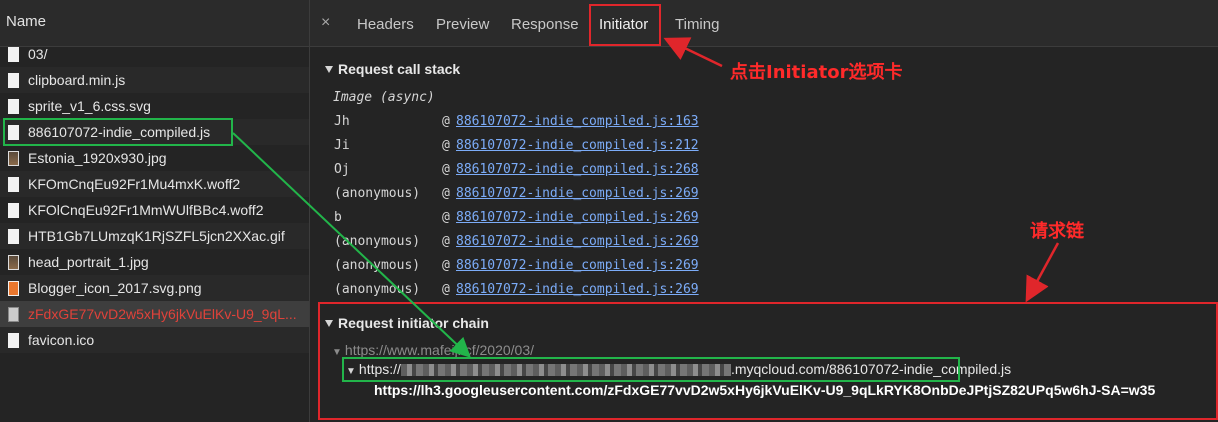  What do you see at coordinates (693, 52) in the screenshot?
I see `arrow-to-initiator-tab` at bounding box center [693, 52].